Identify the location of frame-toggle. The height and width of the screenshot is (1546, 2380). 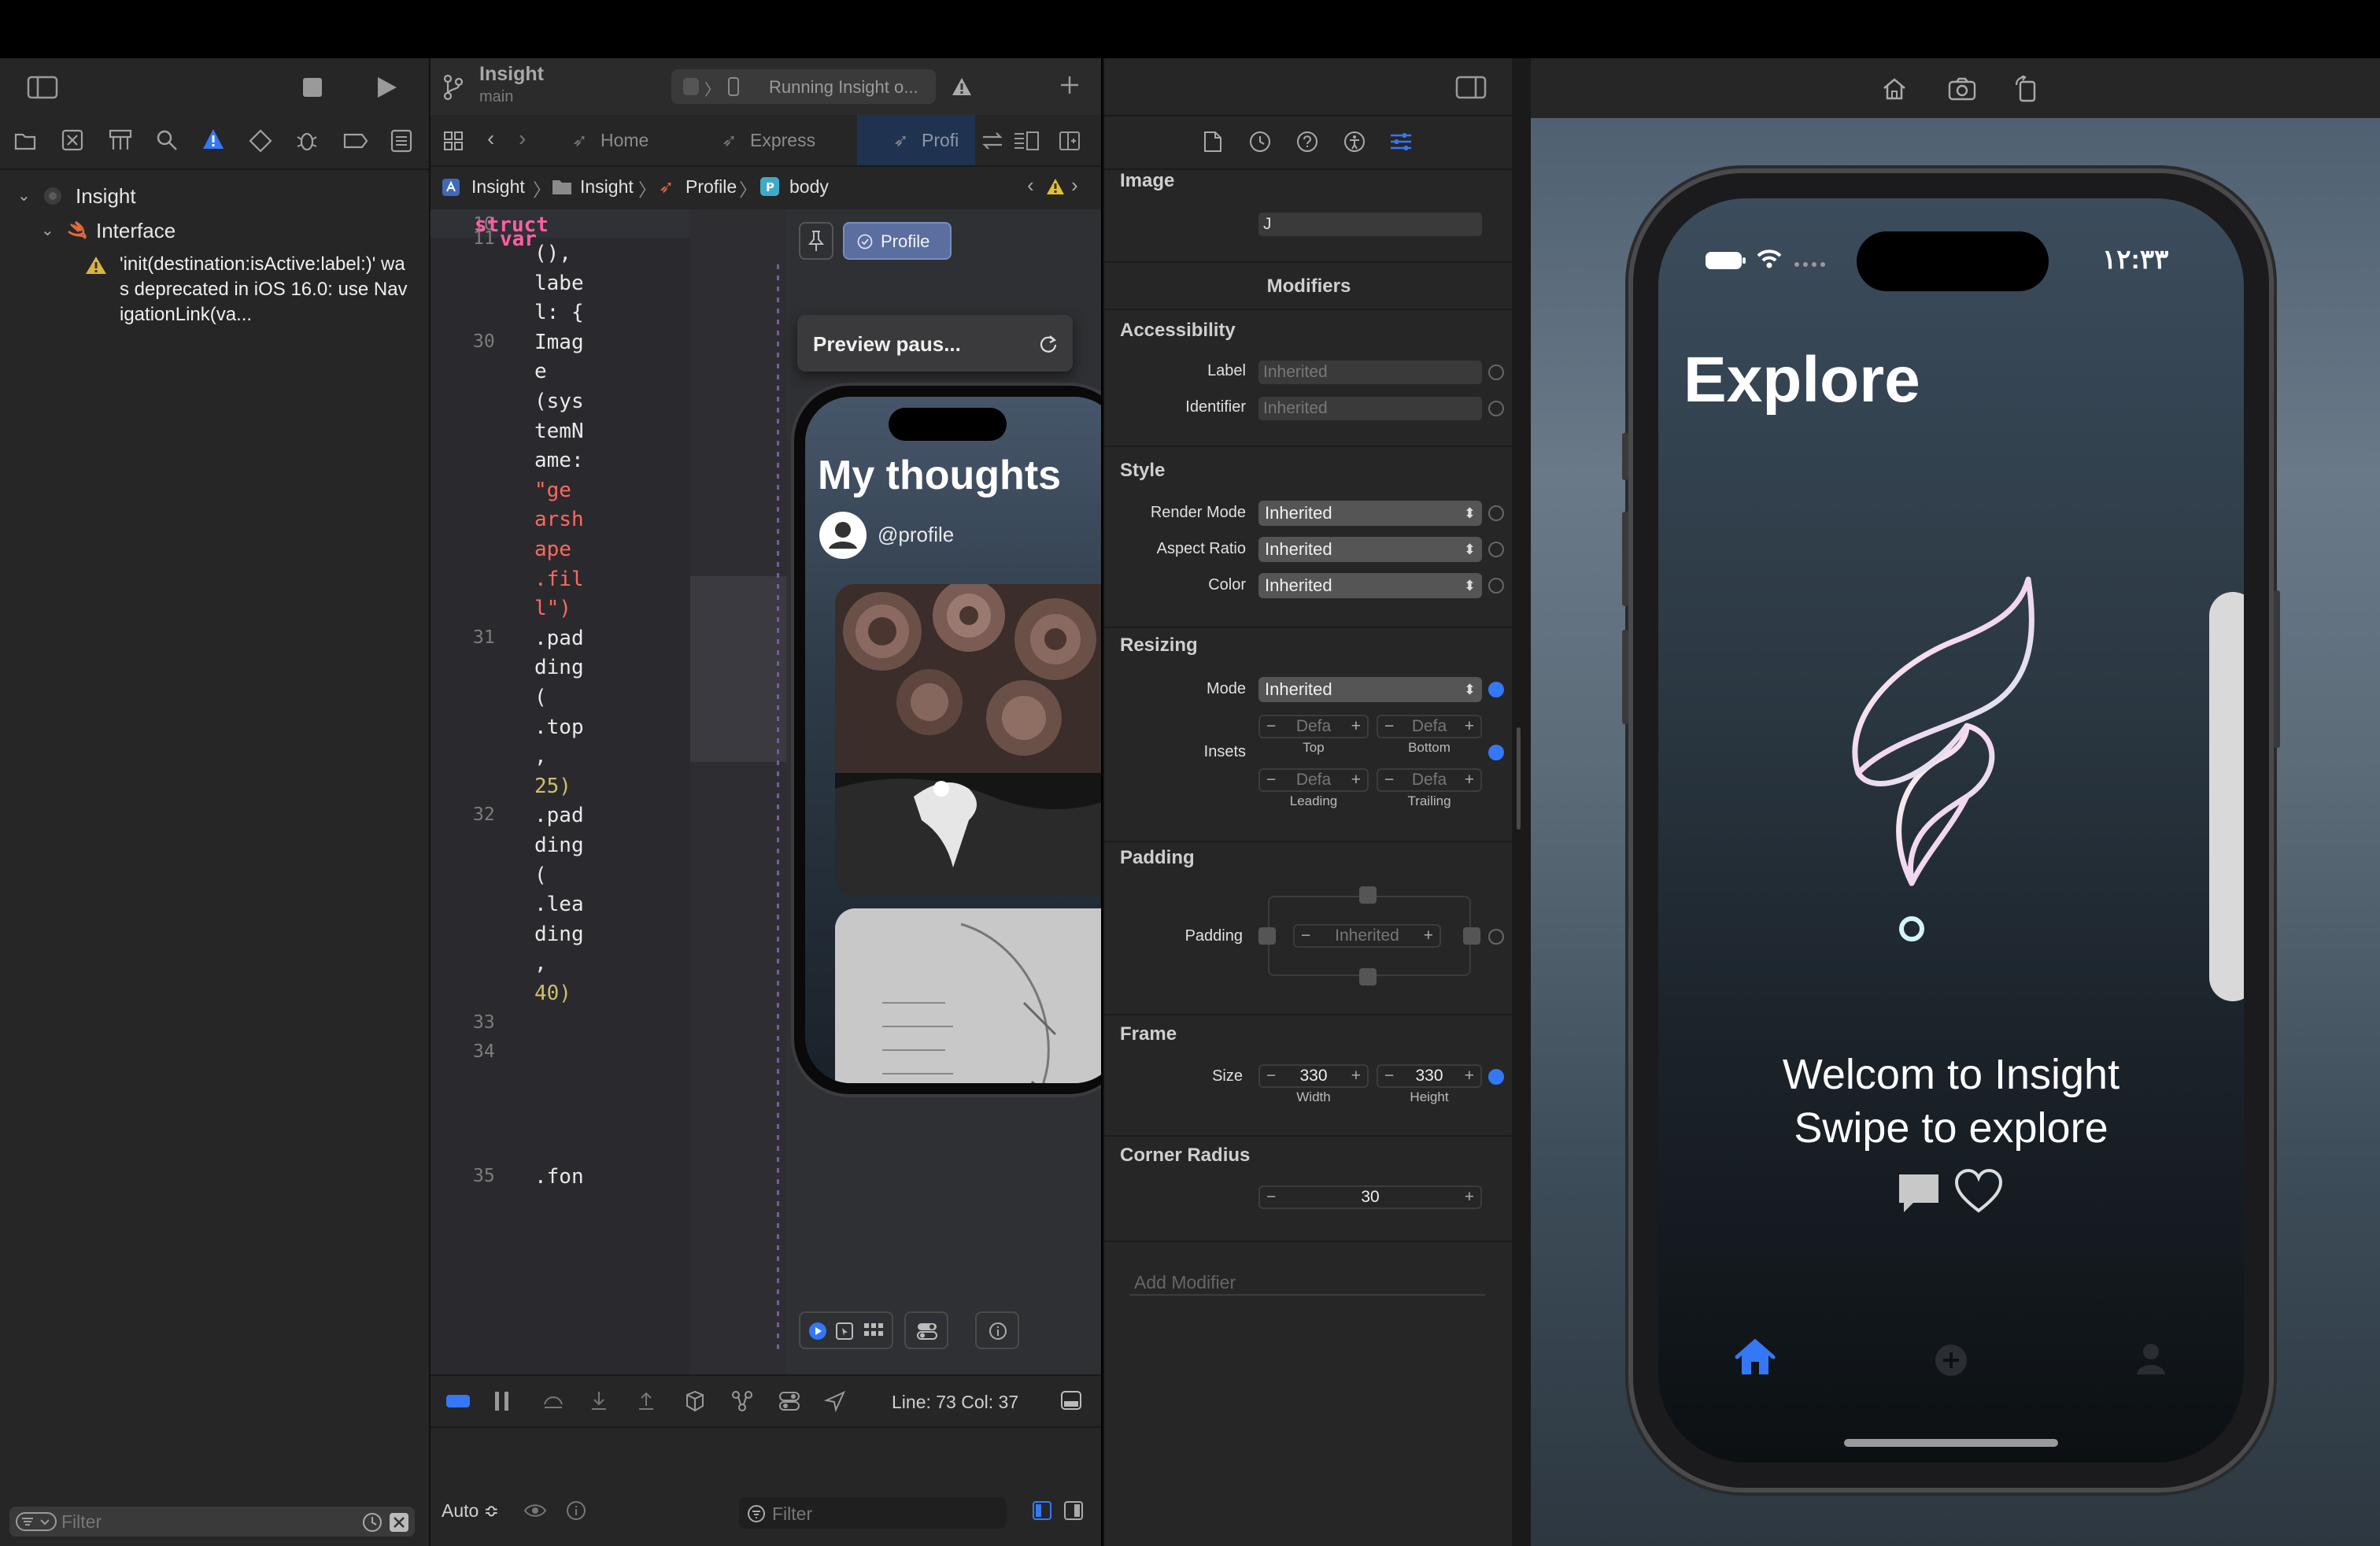
(1496, 1077).